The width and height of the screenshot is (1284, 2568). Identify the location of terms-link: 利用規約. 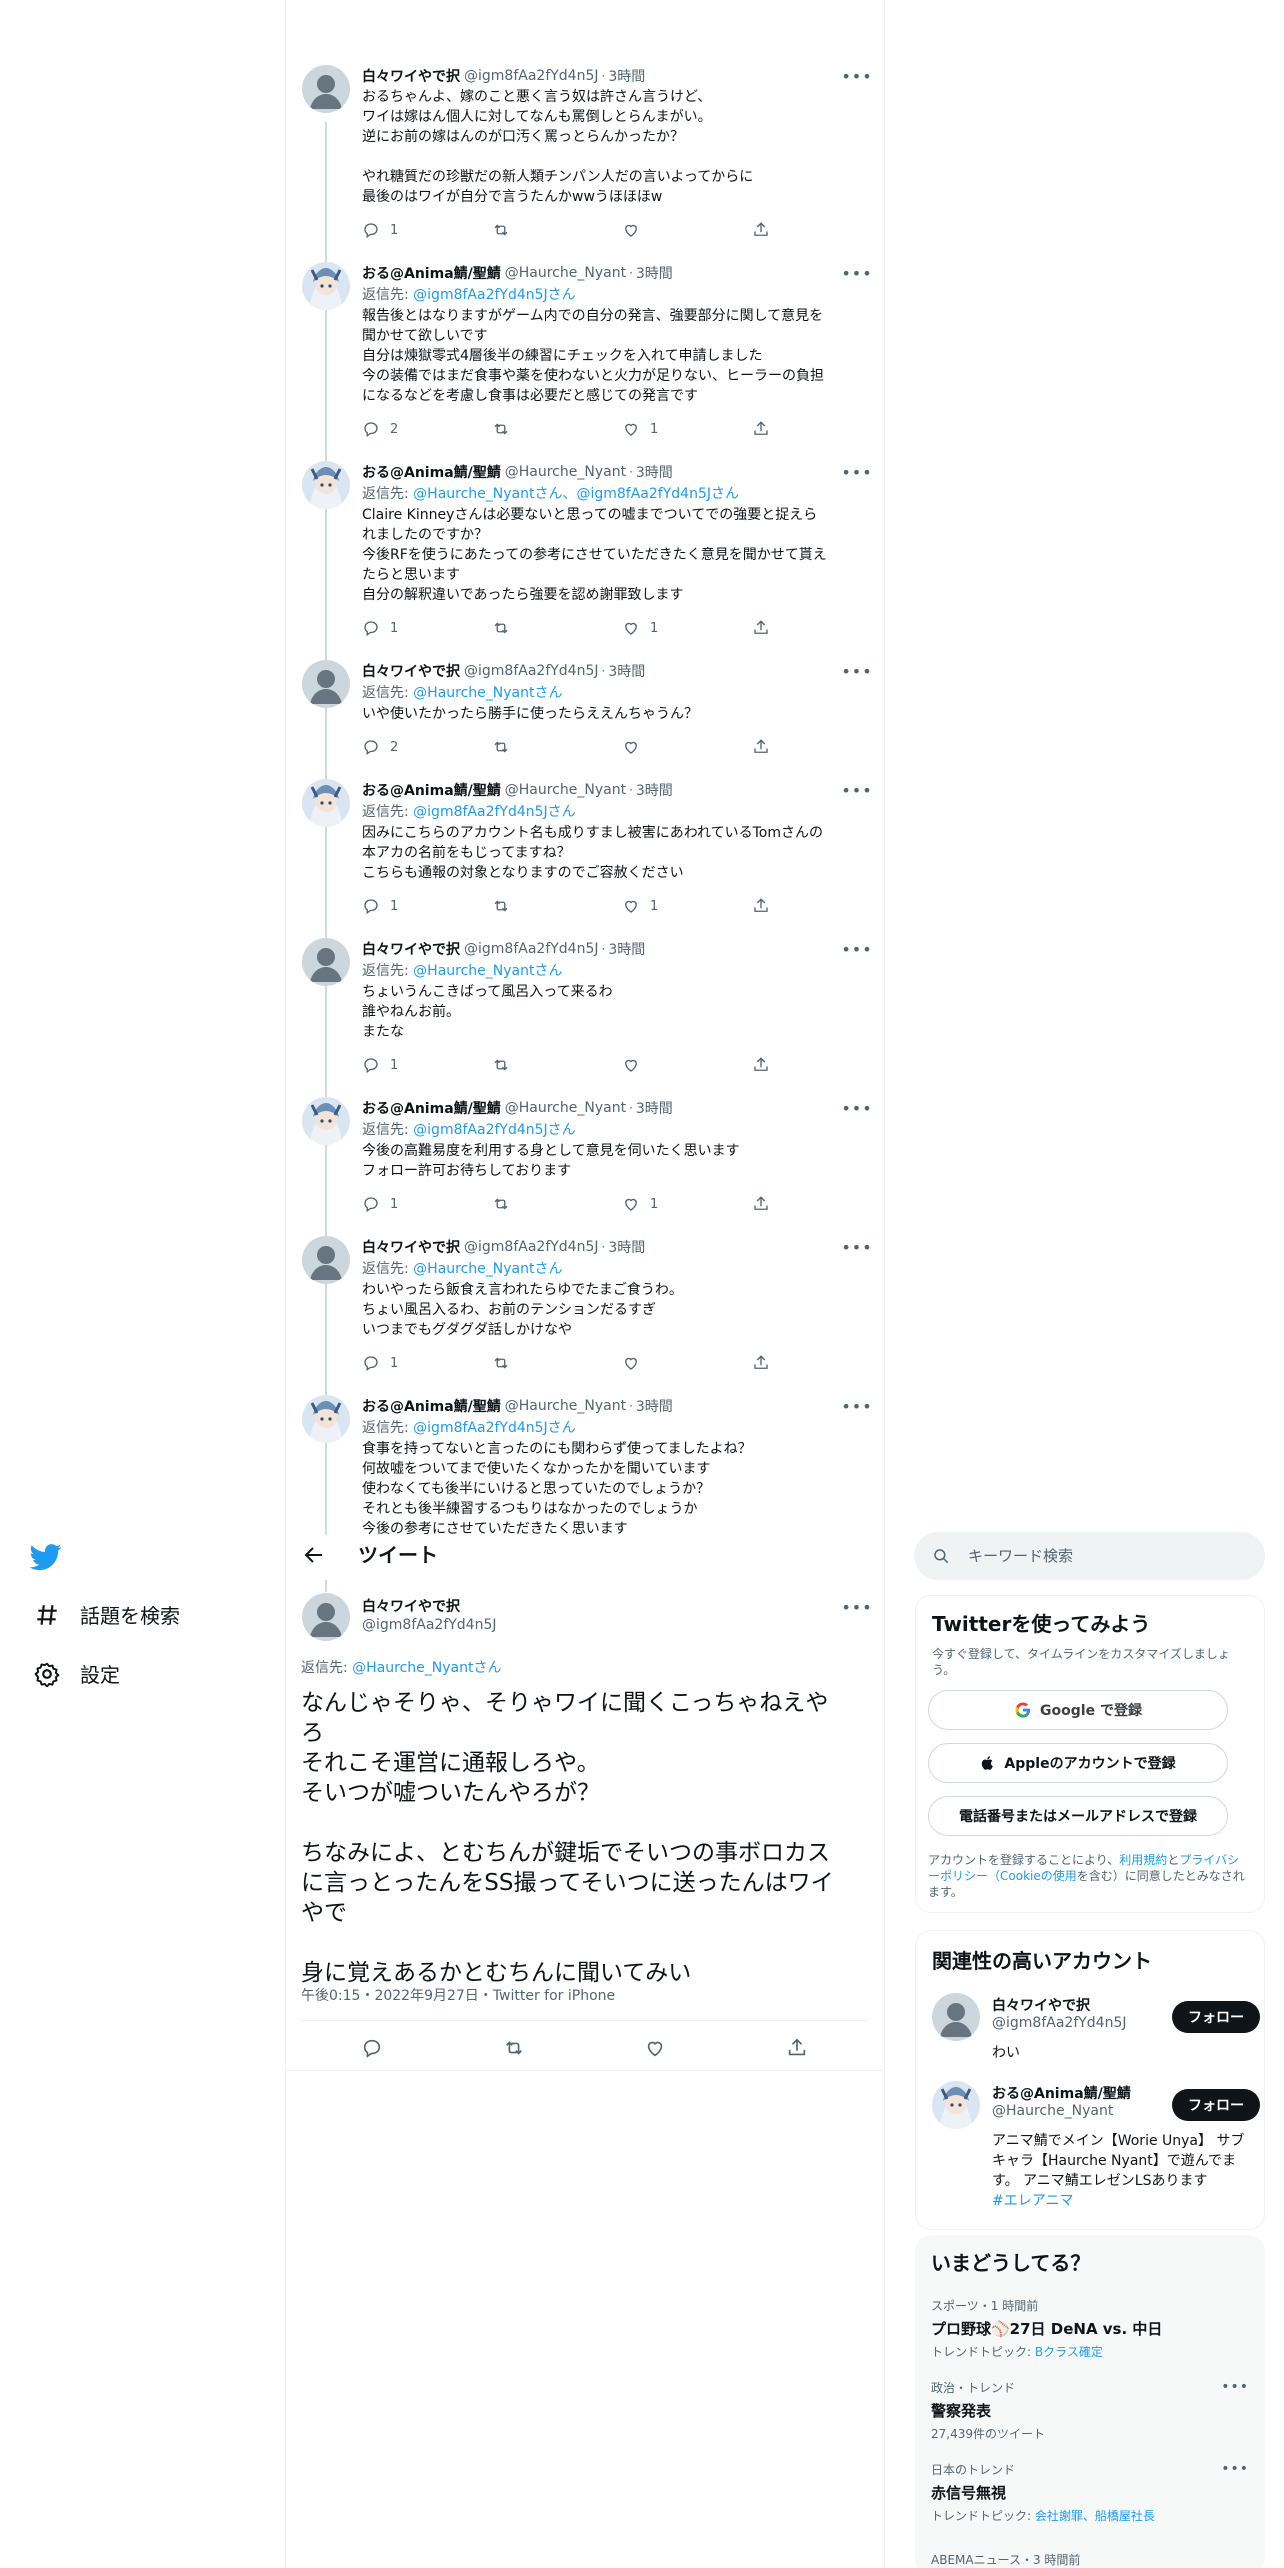
(1143, 1860).